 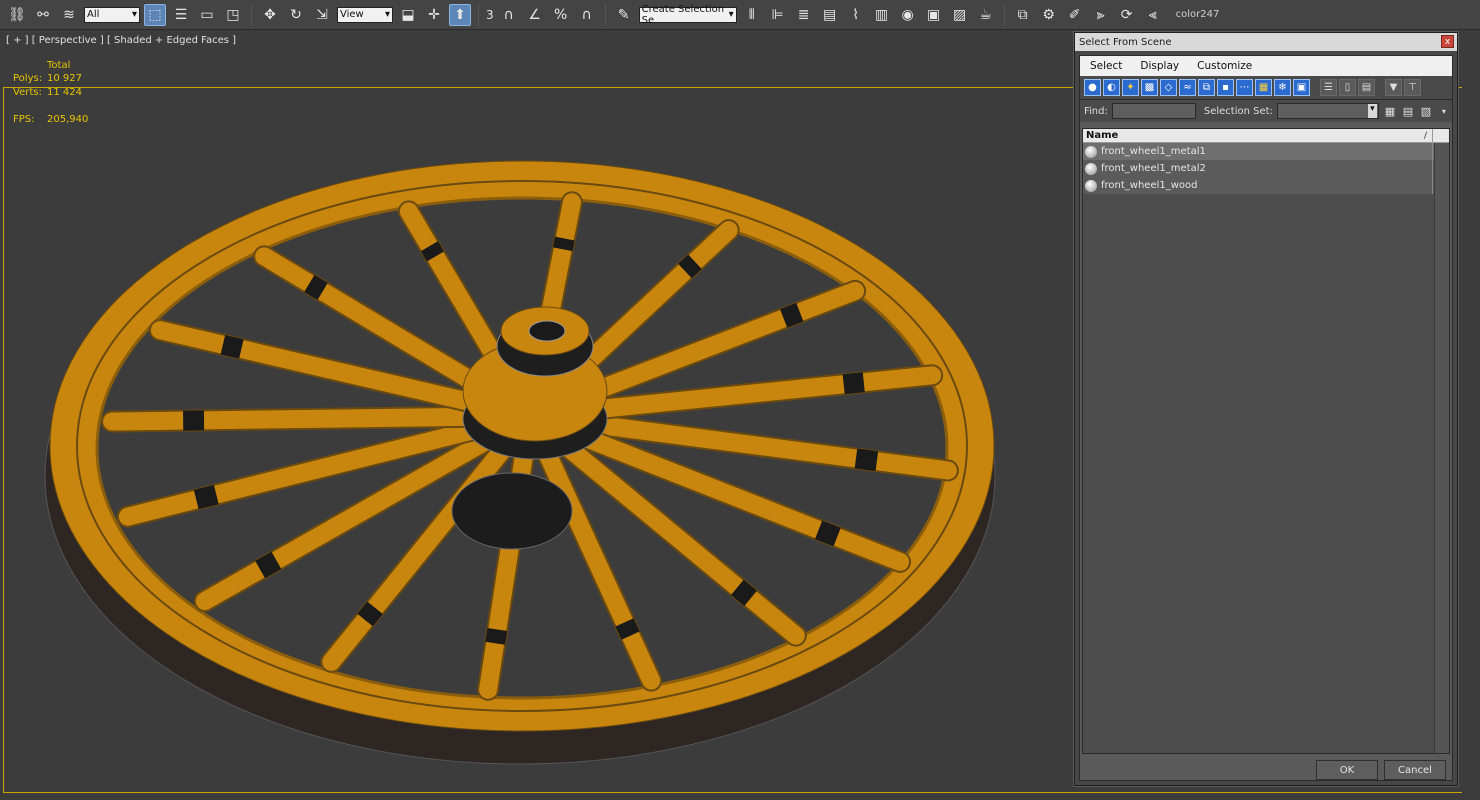 What do you see at coordinates (1425, 136) in the screenshot?
I see `sort-indicator: /` at bounding box center [1425, 136].